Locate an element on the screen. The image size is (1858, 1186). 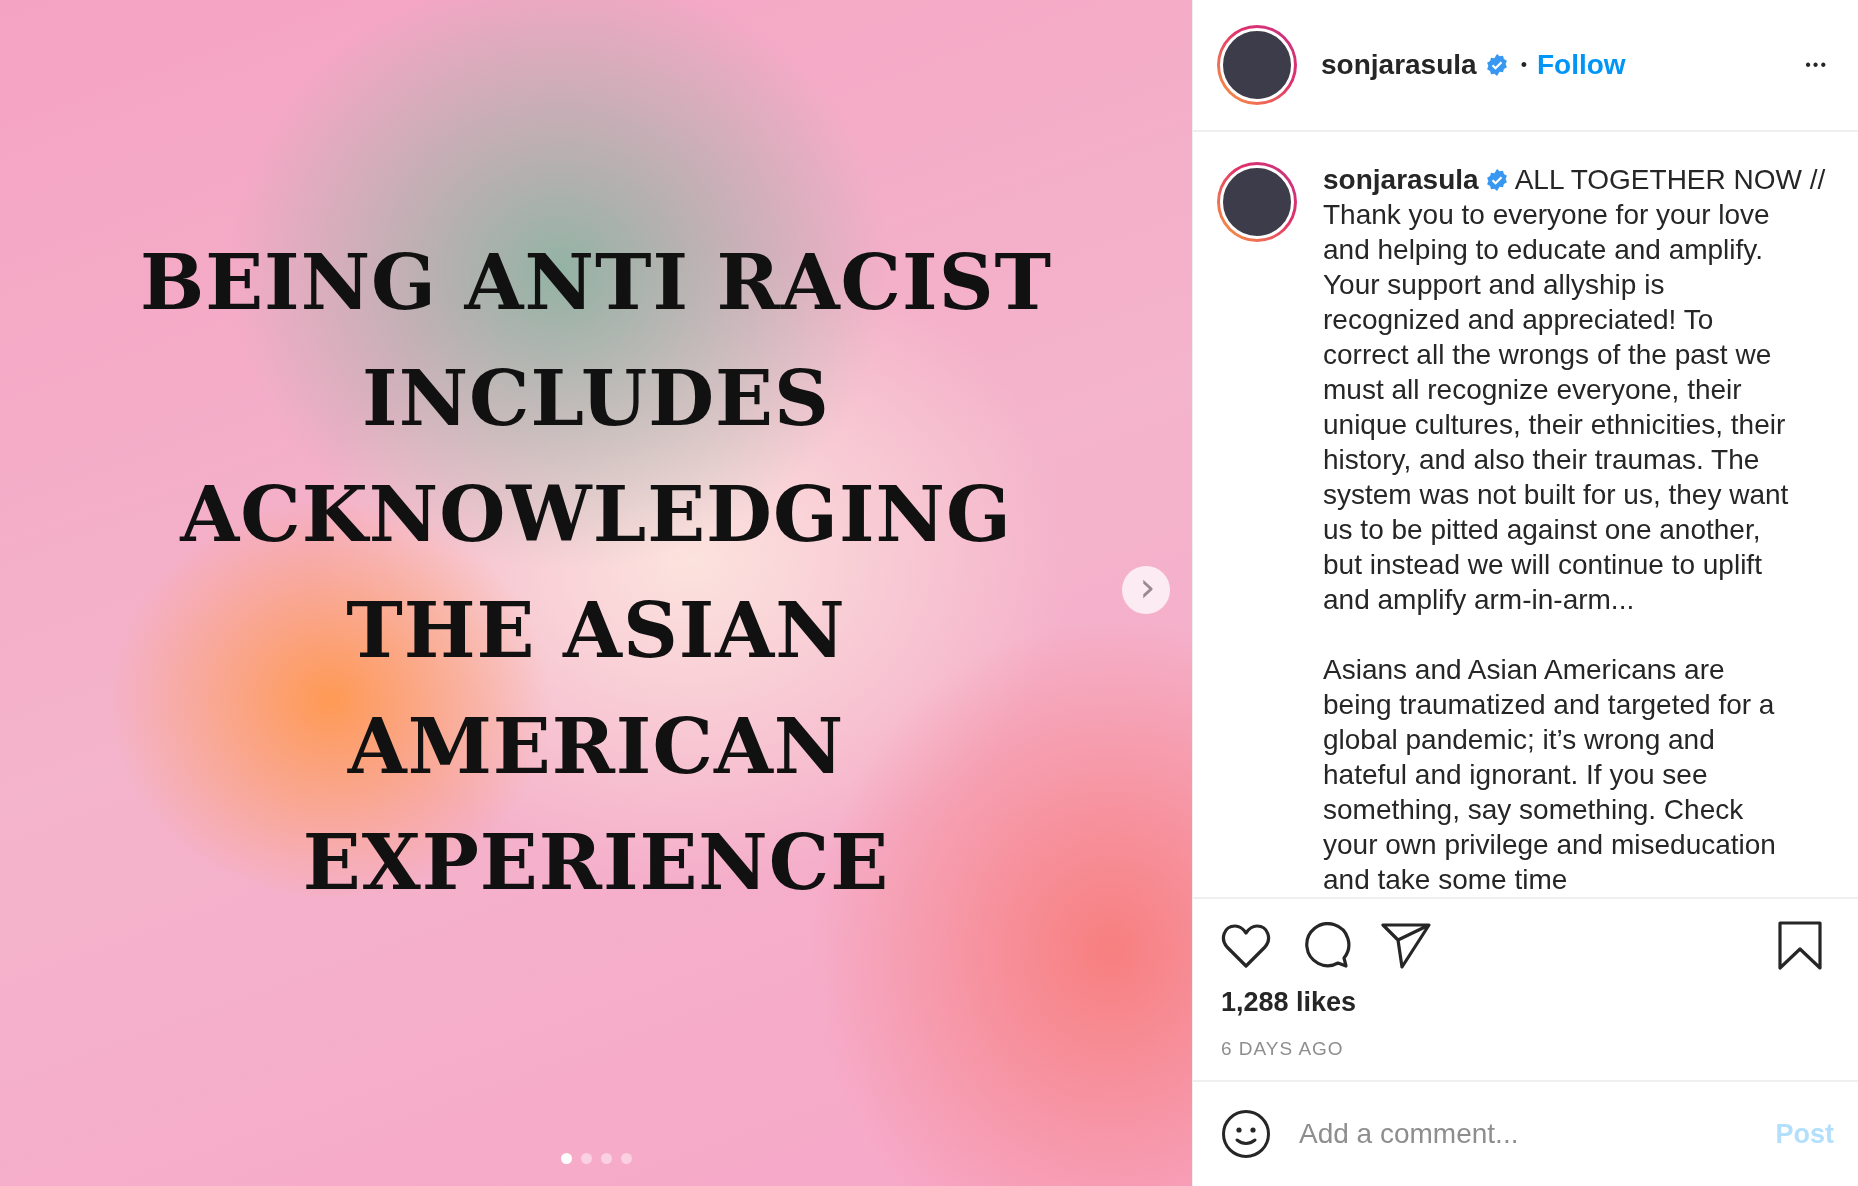
bookmark-icon is located at coordinates (1800, 946).